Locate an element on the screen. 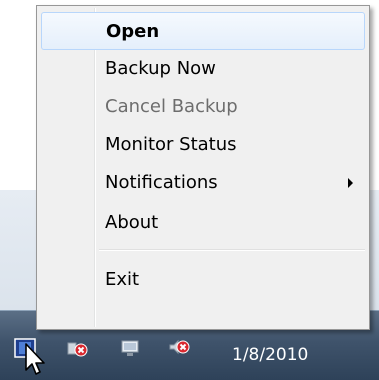 The image size is (379, 380). mouse-cursor-icon is located at coordinates (35, 359).